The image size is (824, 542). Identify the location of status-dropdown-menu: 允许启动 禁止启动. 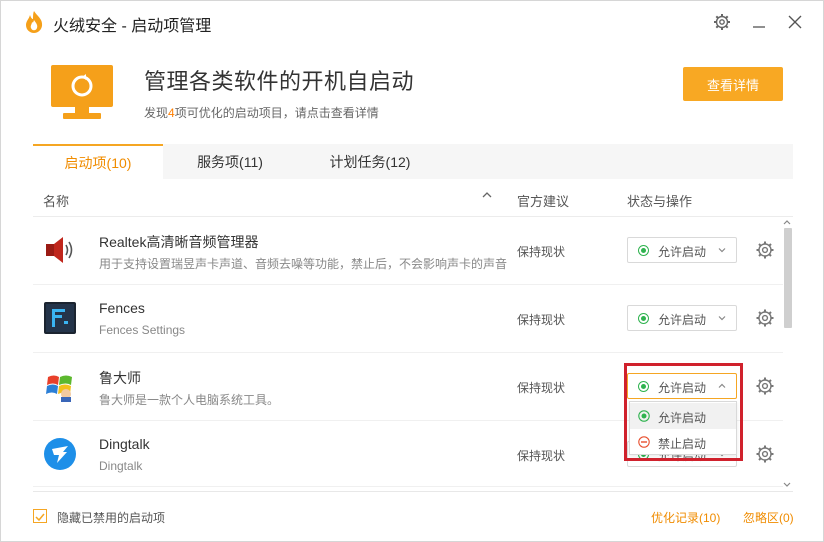
(683, 428).